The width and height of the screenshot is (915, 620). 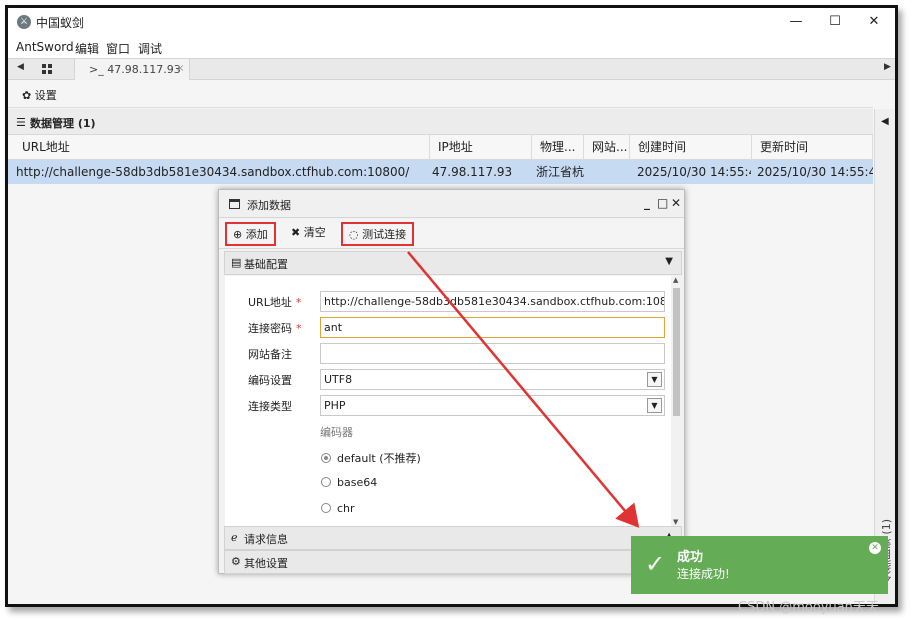 I want to click on chevron-left-icon: ◀, so click(x=885, y=121).